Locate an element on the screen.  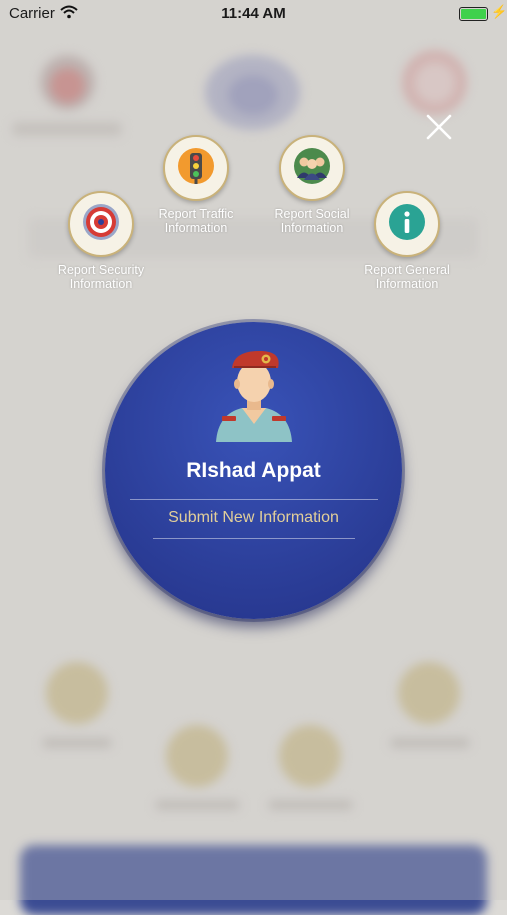
user-name: RIshad Appat is located at coordinates (253, 470).